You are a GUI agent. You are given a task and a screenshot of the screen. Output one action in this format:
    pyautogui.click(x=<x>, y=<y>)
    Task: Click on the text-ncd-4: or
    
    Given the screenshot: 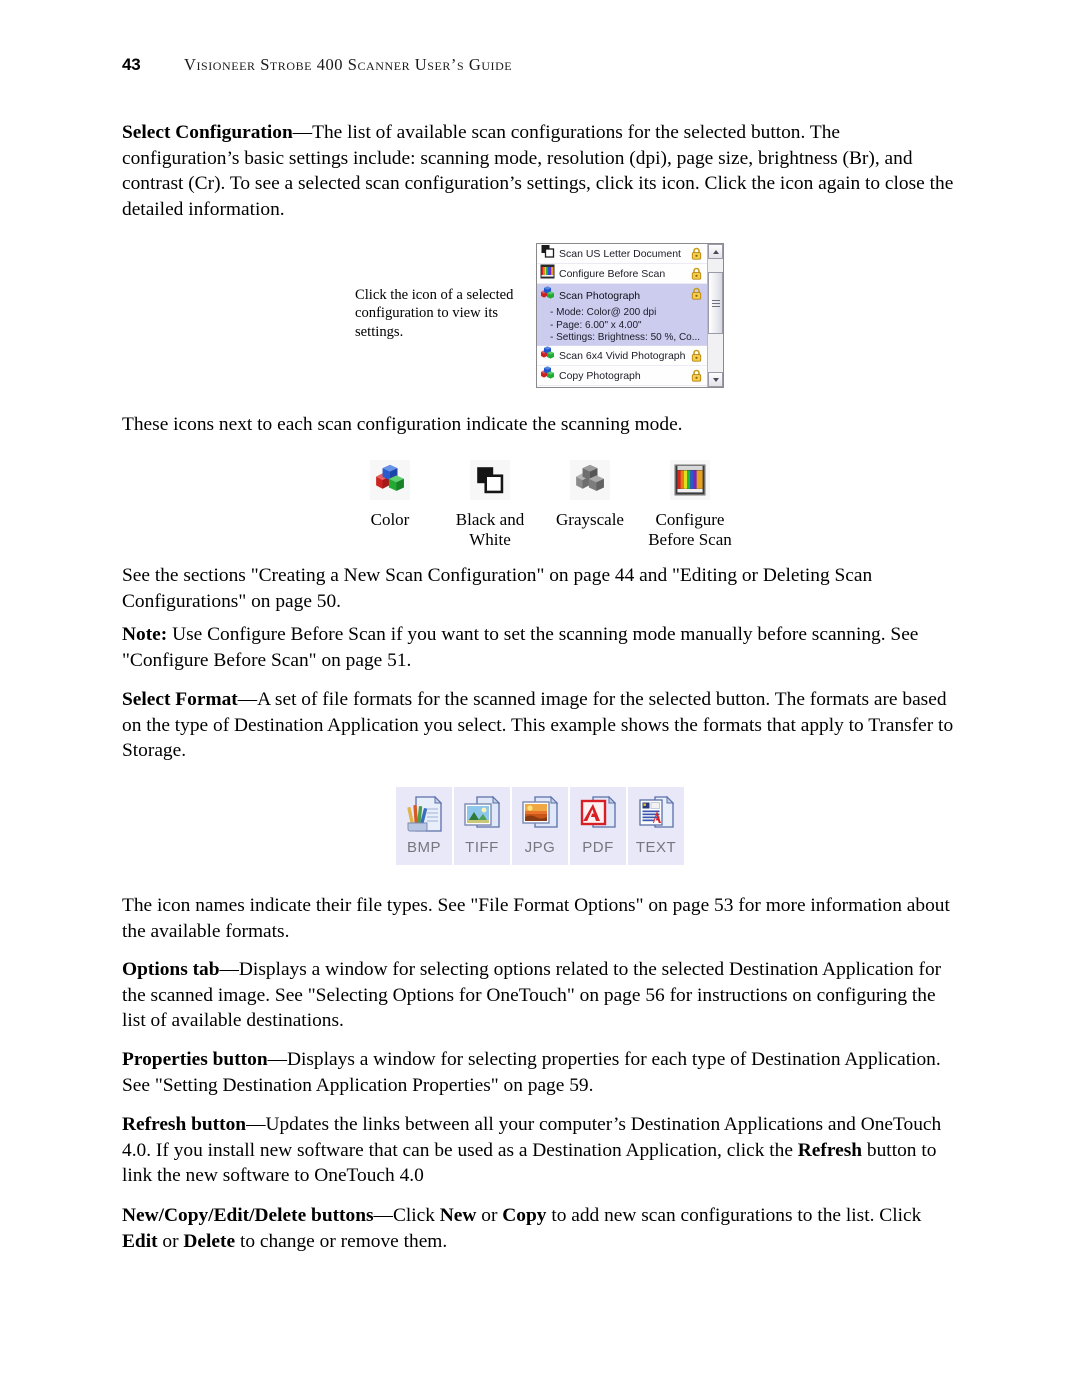 What is the action you would take?
    pyautogui.click(x=170, y=1241)
    